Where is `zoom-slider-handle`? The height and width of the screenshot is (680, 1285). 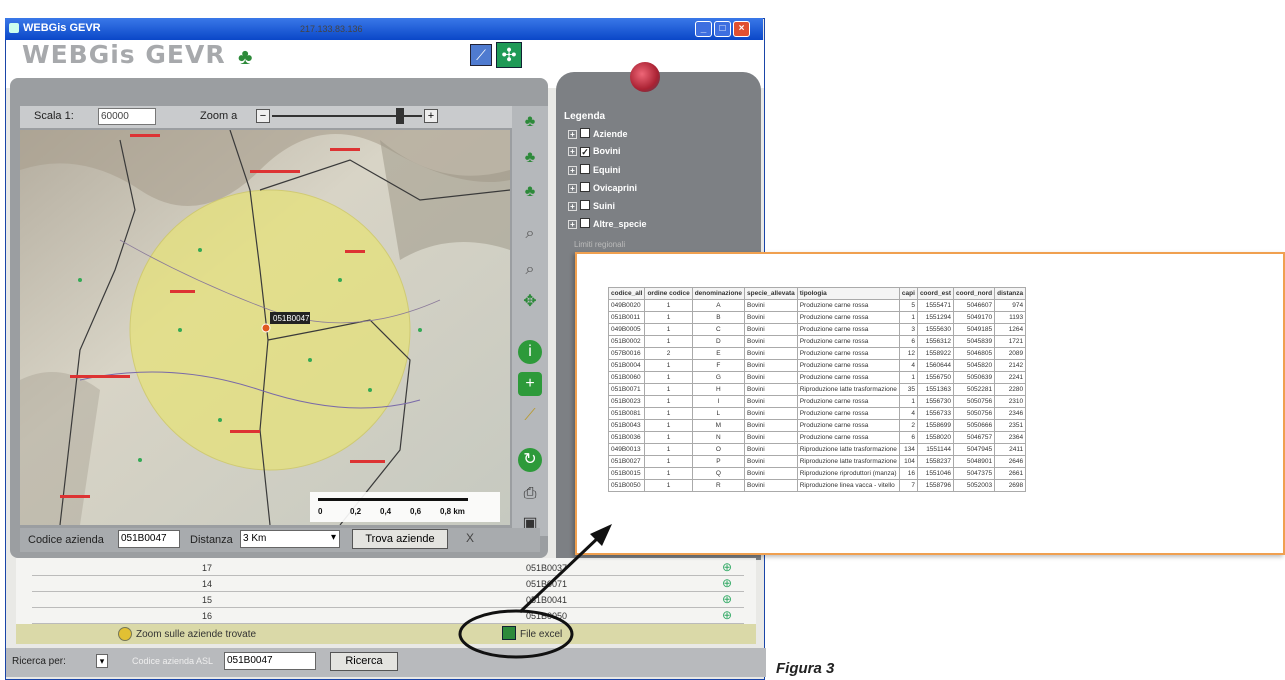 zoom-slider-handle is located at coordinates (400, 116).